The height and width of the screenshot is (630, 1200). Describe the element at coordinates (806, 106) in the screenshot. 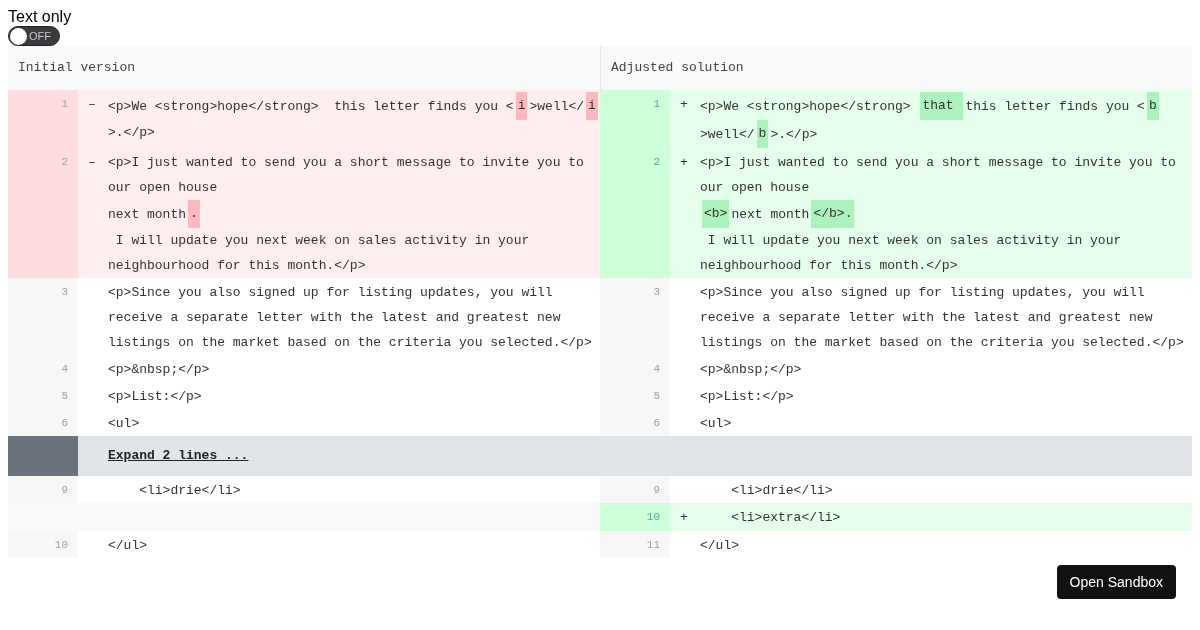

I see `code-text: <p>We <strong>hope</strong>` at that location.